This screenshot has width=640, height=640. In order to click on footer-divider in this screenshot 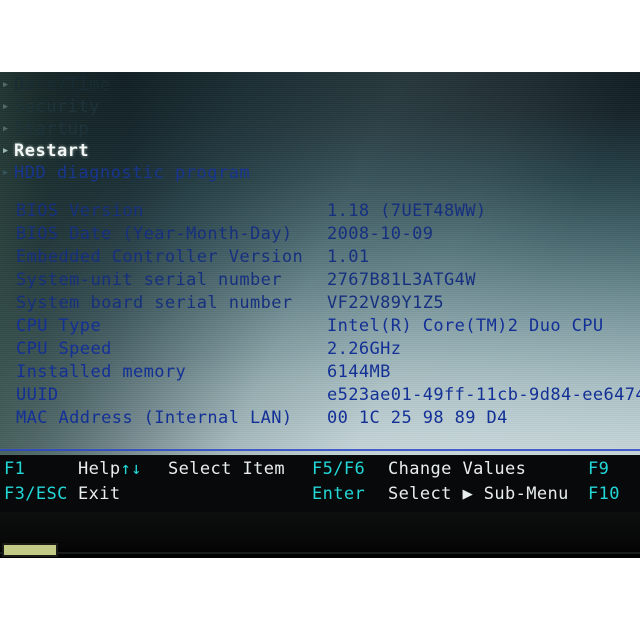, I will do `click(320, 450)`.